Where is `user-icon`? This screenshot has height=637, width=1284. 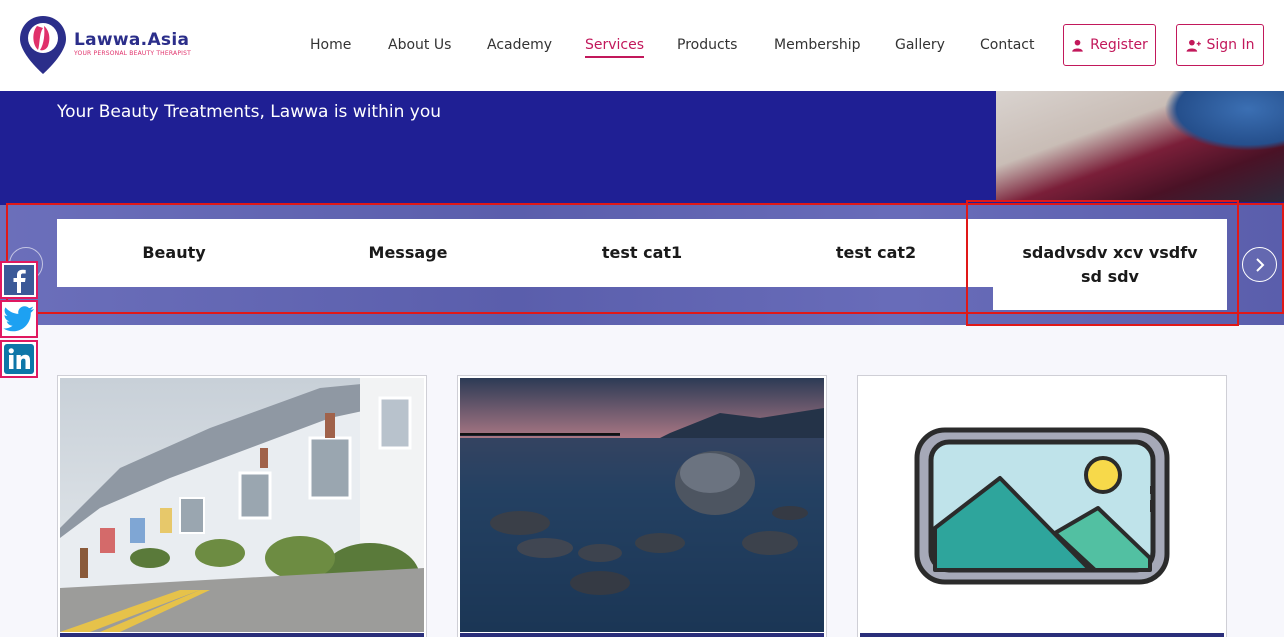
user-icon is located at coordinates (1077, 45).